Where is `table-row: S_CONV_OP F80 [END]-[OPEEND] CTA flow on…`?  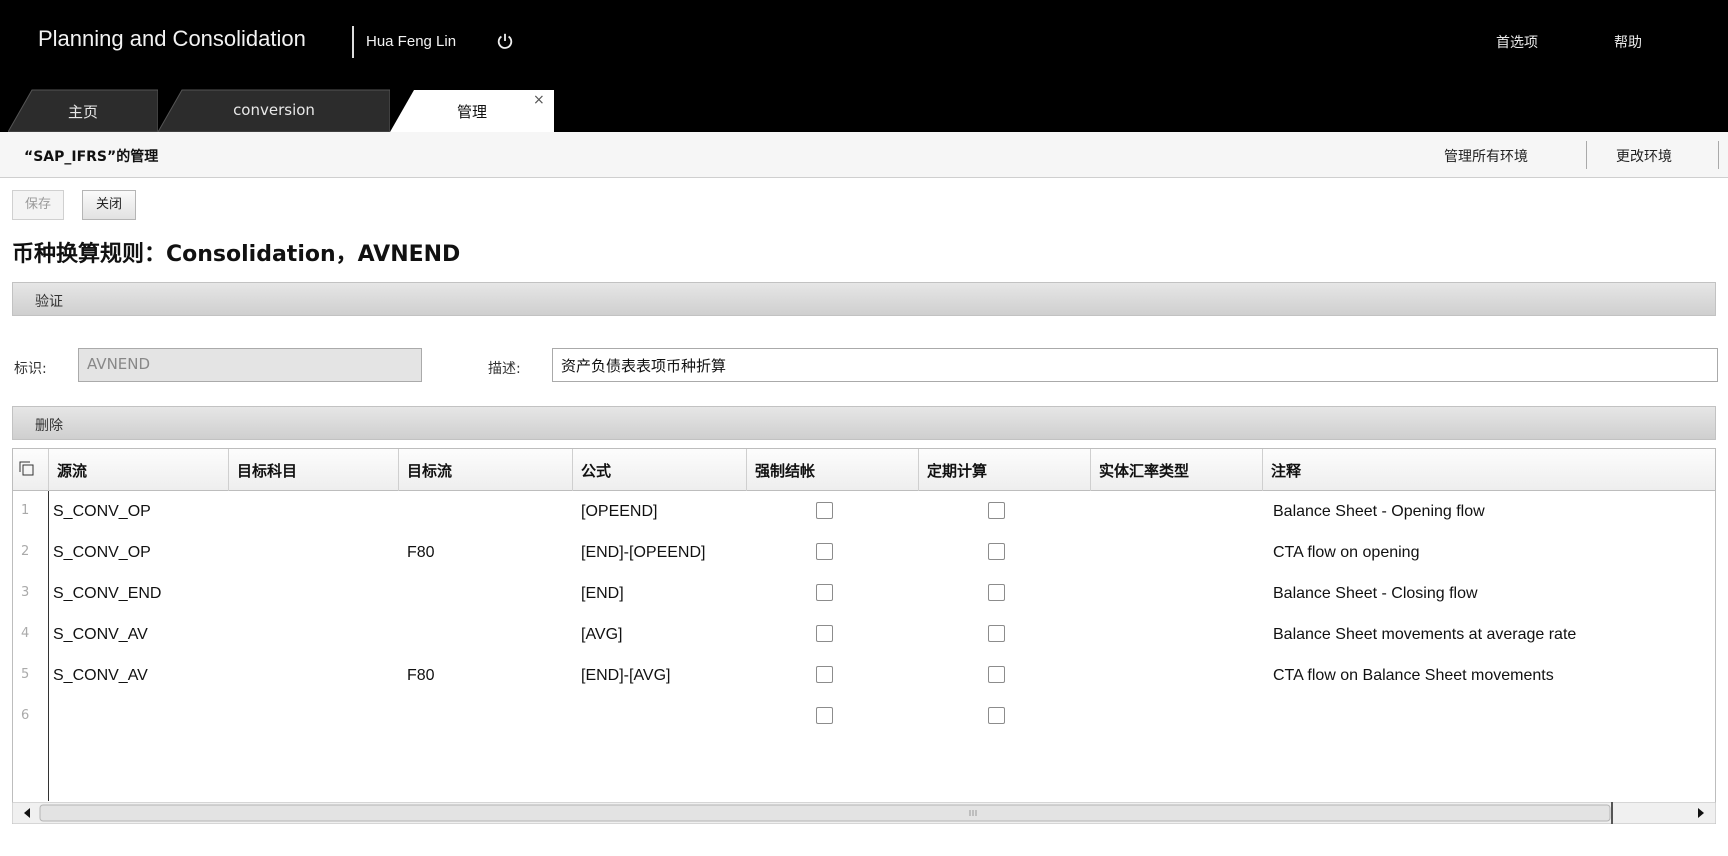
table-row: S_CONV_OP F80 [END]-[OPEEND] CTA flow on… is located at coordinates (882, 552).